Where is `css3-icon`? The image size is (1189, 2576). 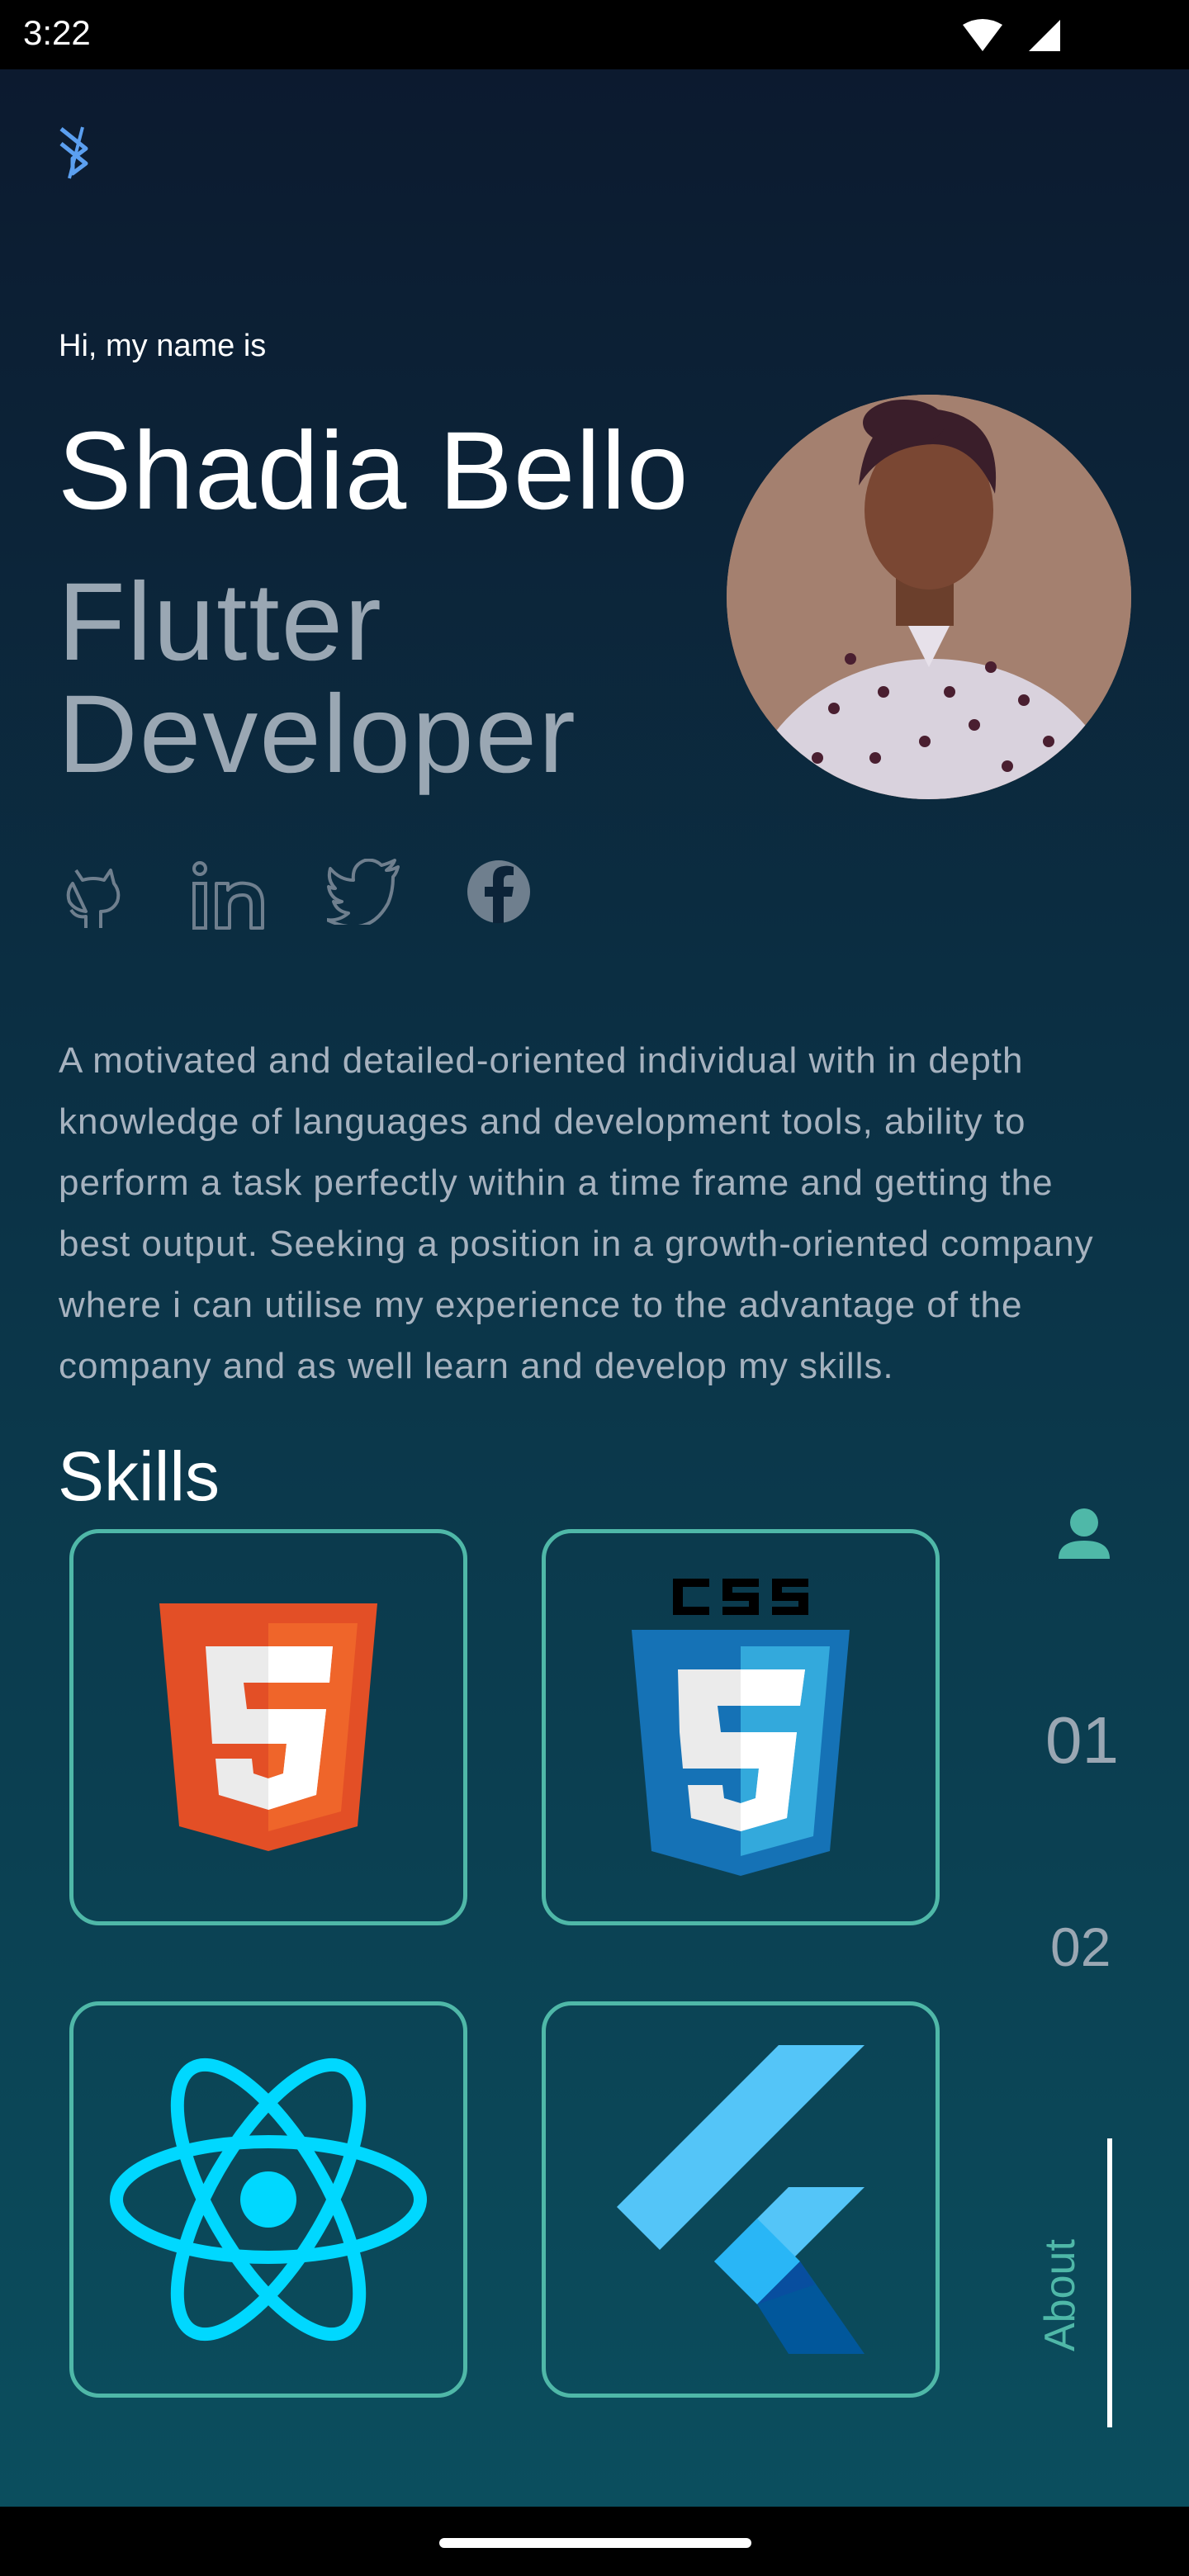 css3-icon is located at coordinates (741, 1727).